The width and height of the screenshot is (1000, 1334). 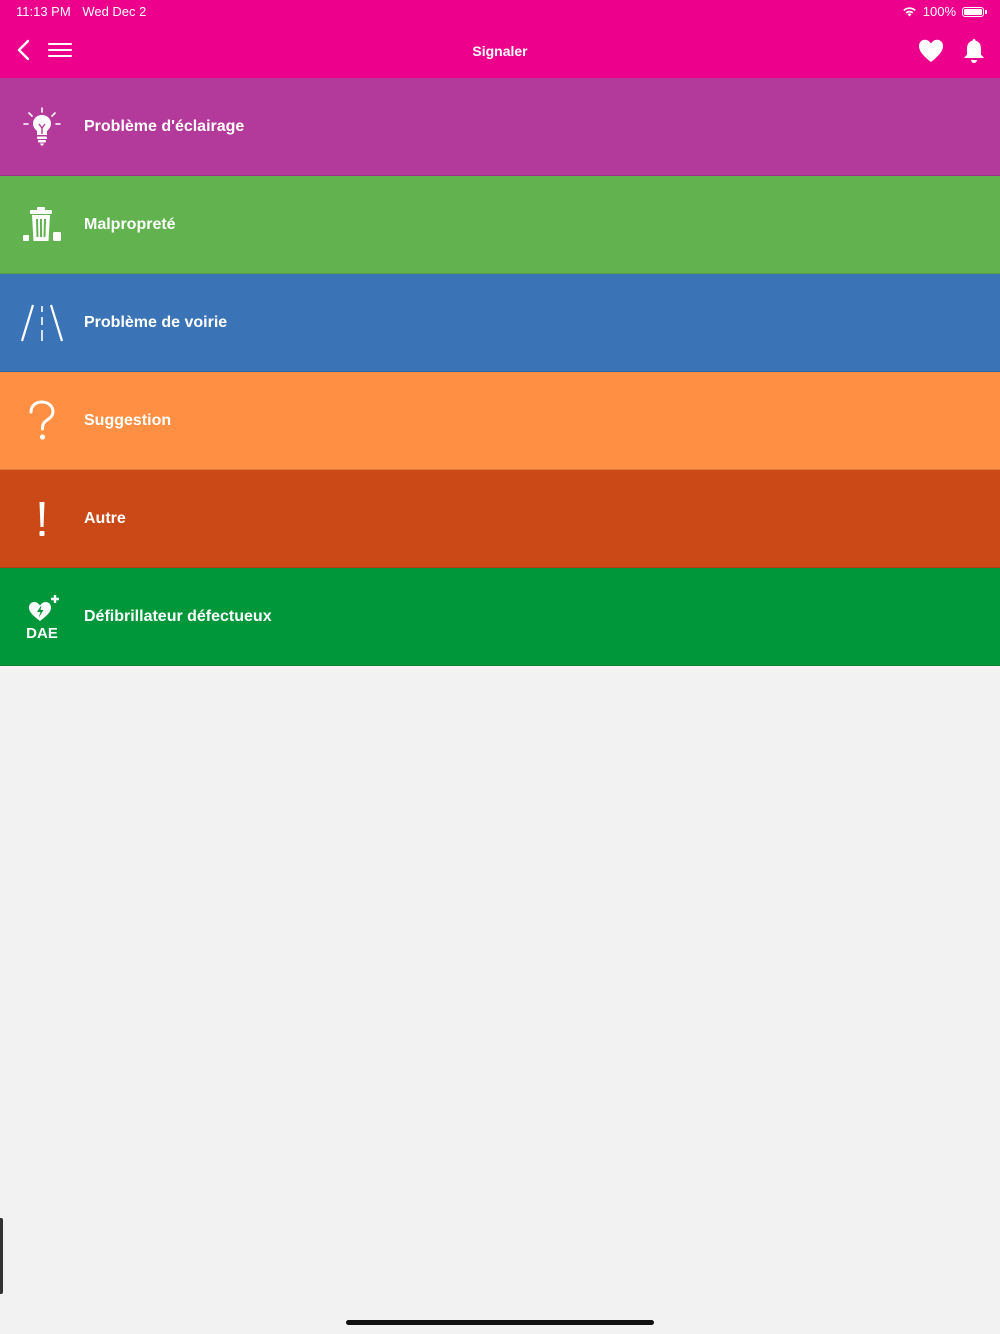 I want to click on notifications-button, so click(x=974, y=51).